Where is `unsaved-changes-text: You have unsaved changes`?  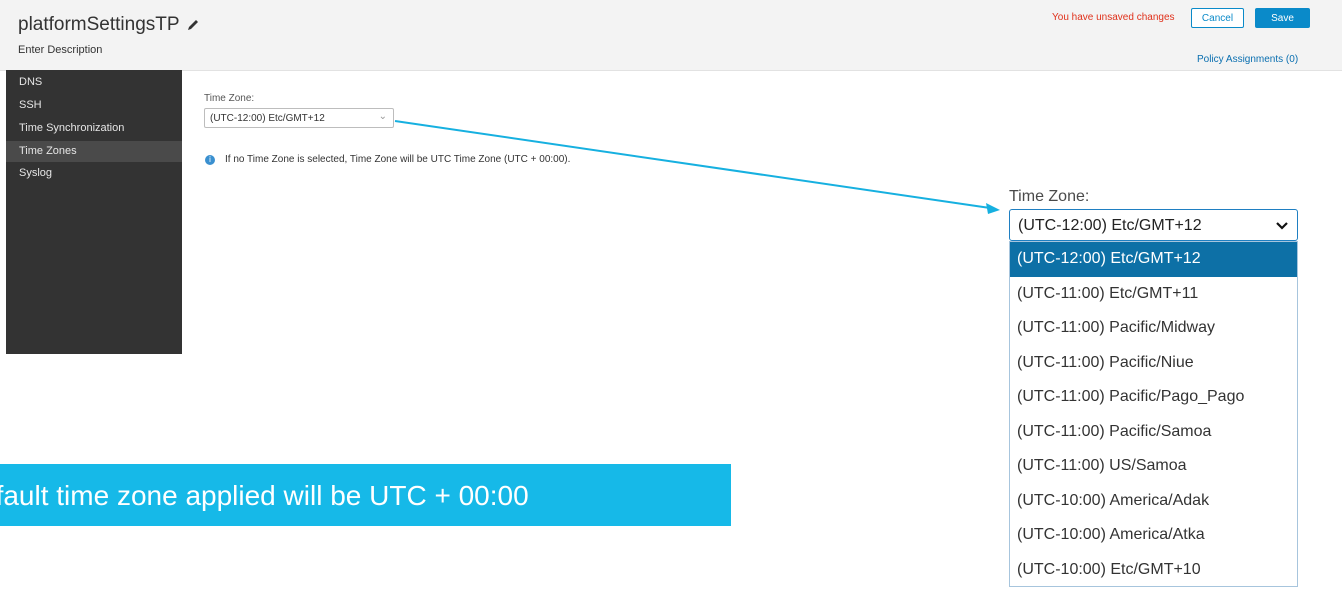 unsaved-changes-text: You have unsaved changes is located at coordinates (1113, 17).